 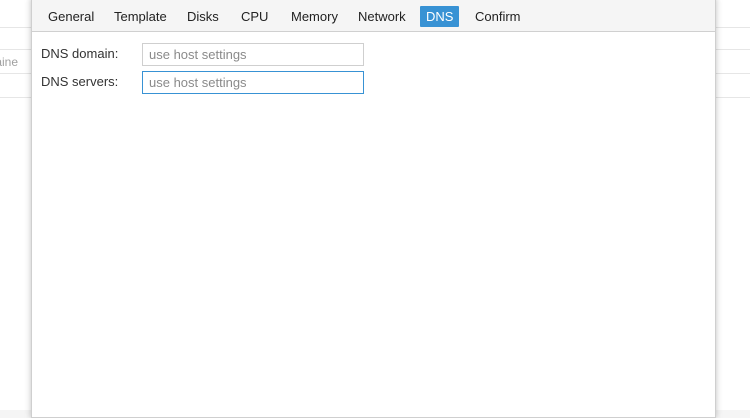 What do you see at coordinates (203, 16) in the screenshot?
I see `tab-disks: Disks` at bounding box center [203, 16].